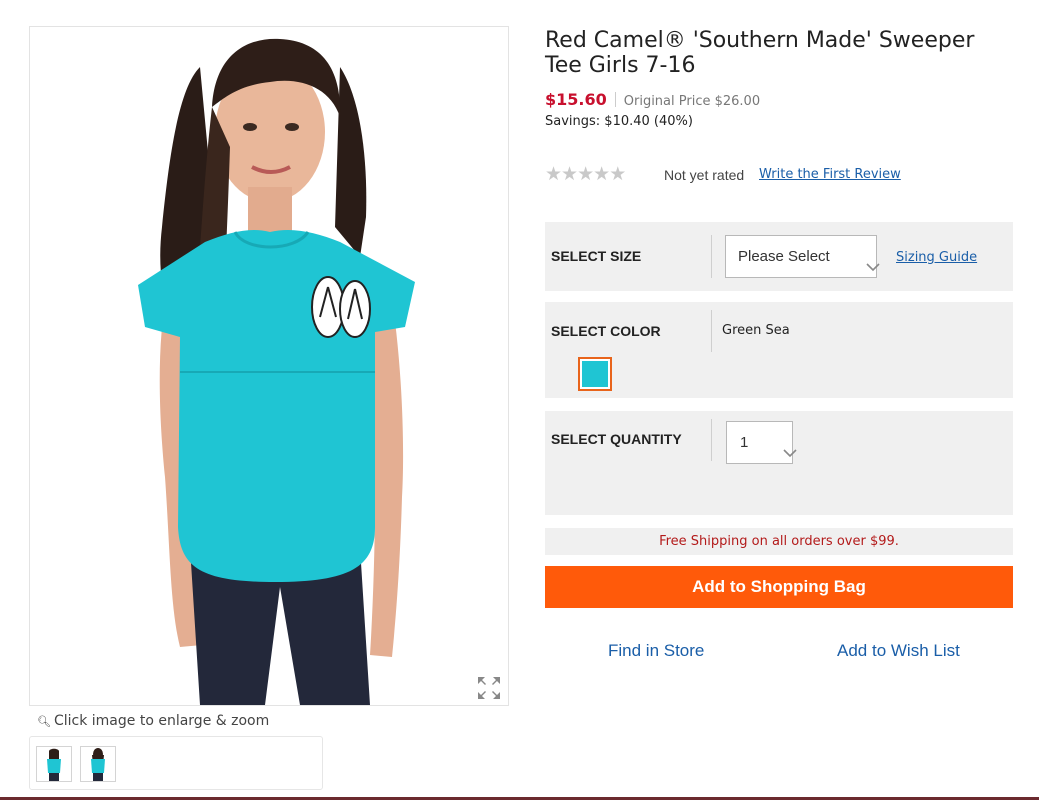  I want to click on rating-status: Not yet rated, so click(704, 175).